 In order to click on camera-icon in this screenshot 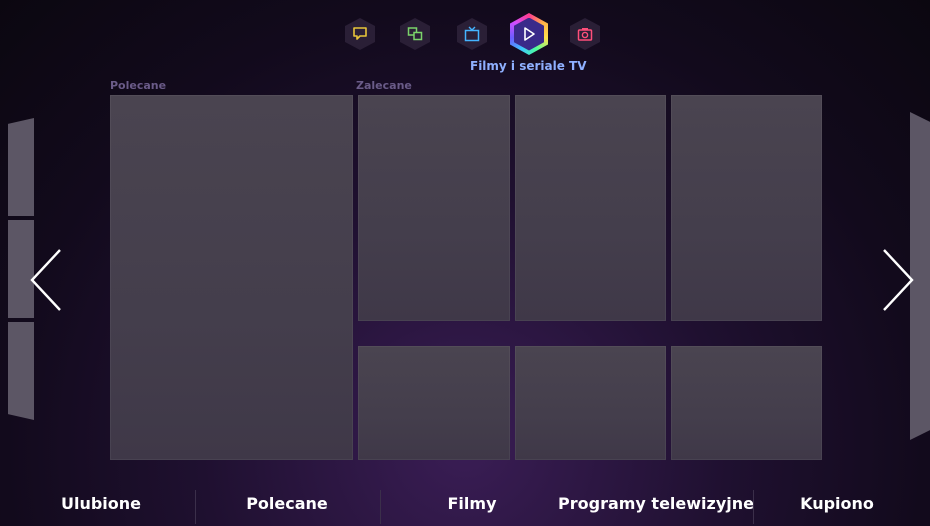, I will do `click(585, 34)`.